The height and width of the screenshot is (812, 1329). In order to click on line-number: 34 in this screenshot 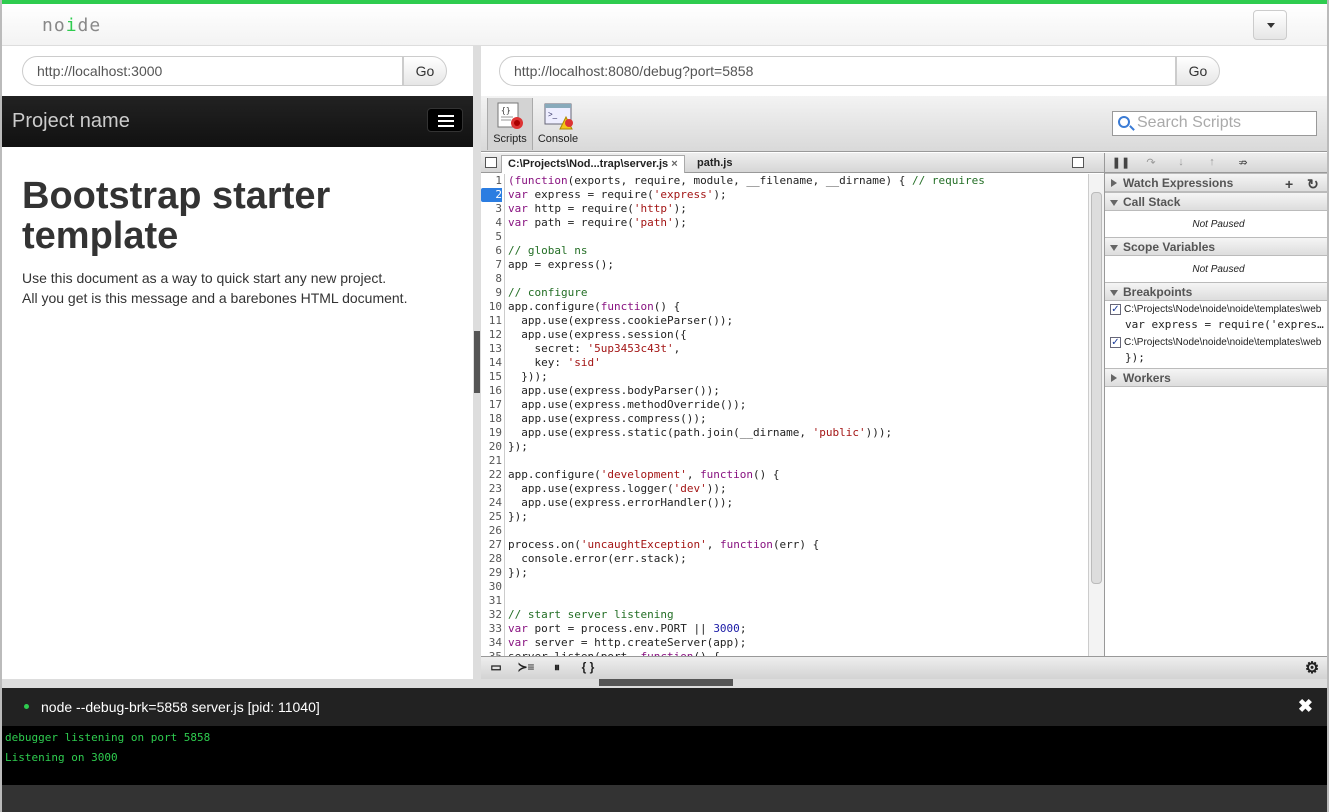, I will do `click(491, 643)`.